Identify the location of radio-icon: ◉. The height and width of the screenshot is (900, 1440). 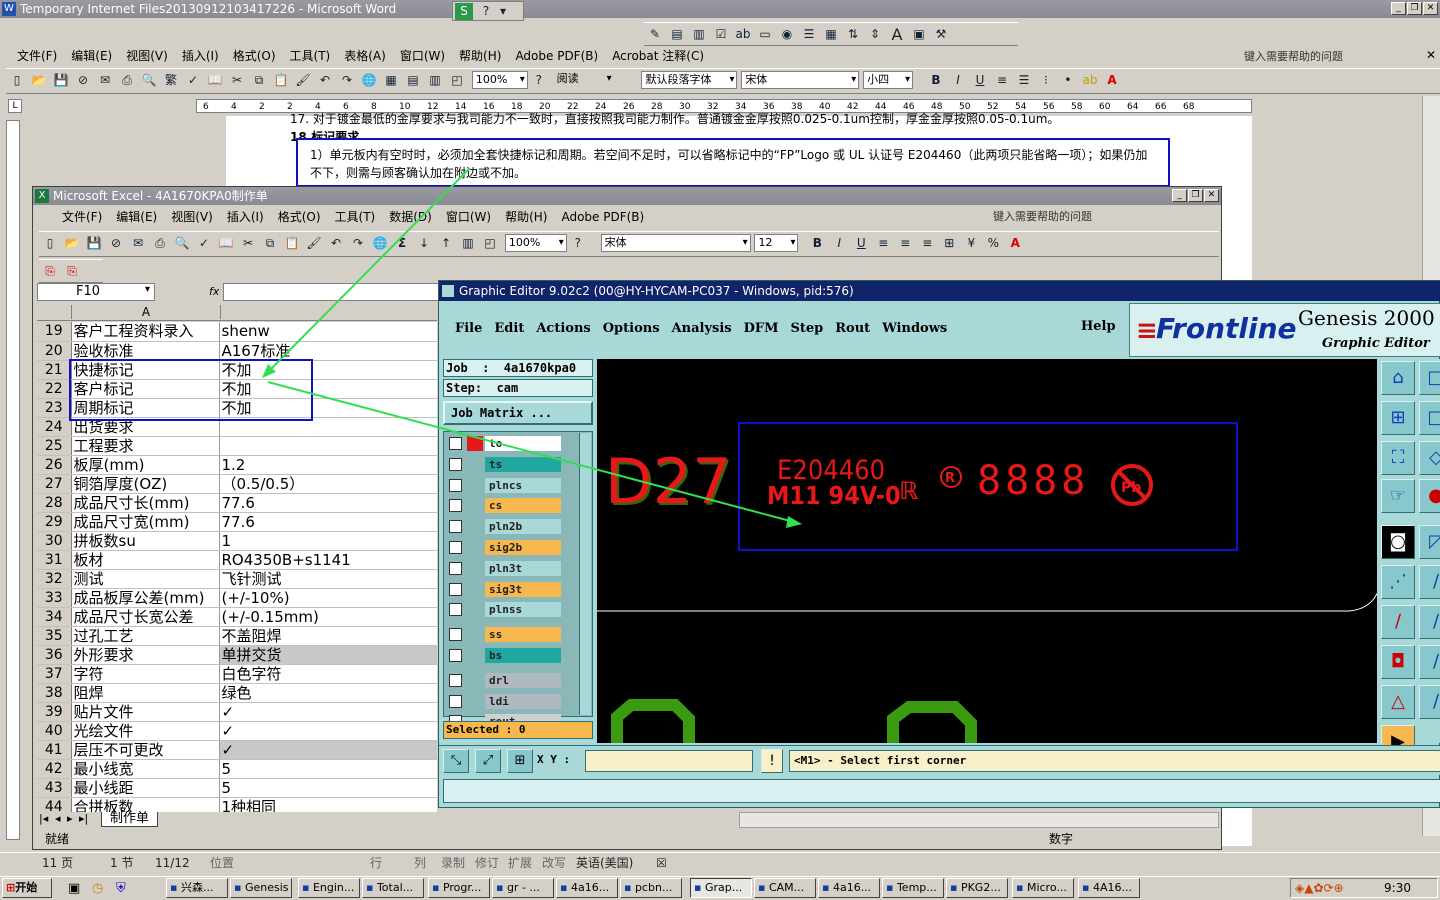
(787, 34).